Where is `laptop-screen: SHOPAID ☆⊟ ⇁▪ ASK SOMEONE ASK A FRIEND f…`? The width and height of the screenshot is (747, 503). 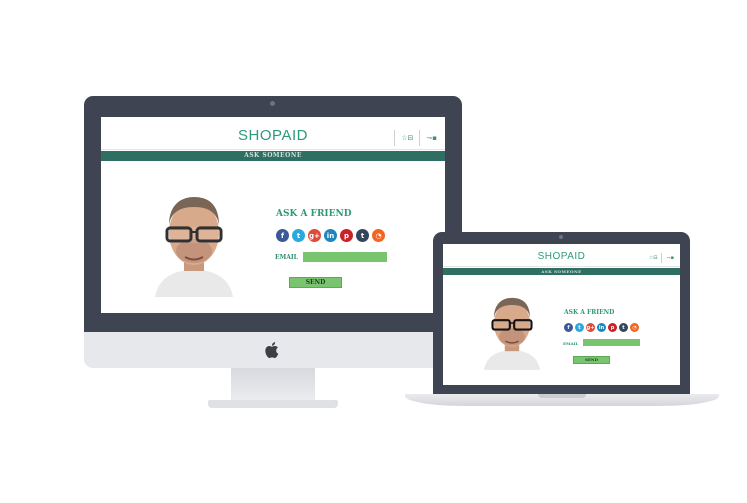 laptop-screen: SHOPAID ☆⊟ ⇁▪ ASK SOMEONE ASK A FRIEND f… is located at coordinates (561, 314).